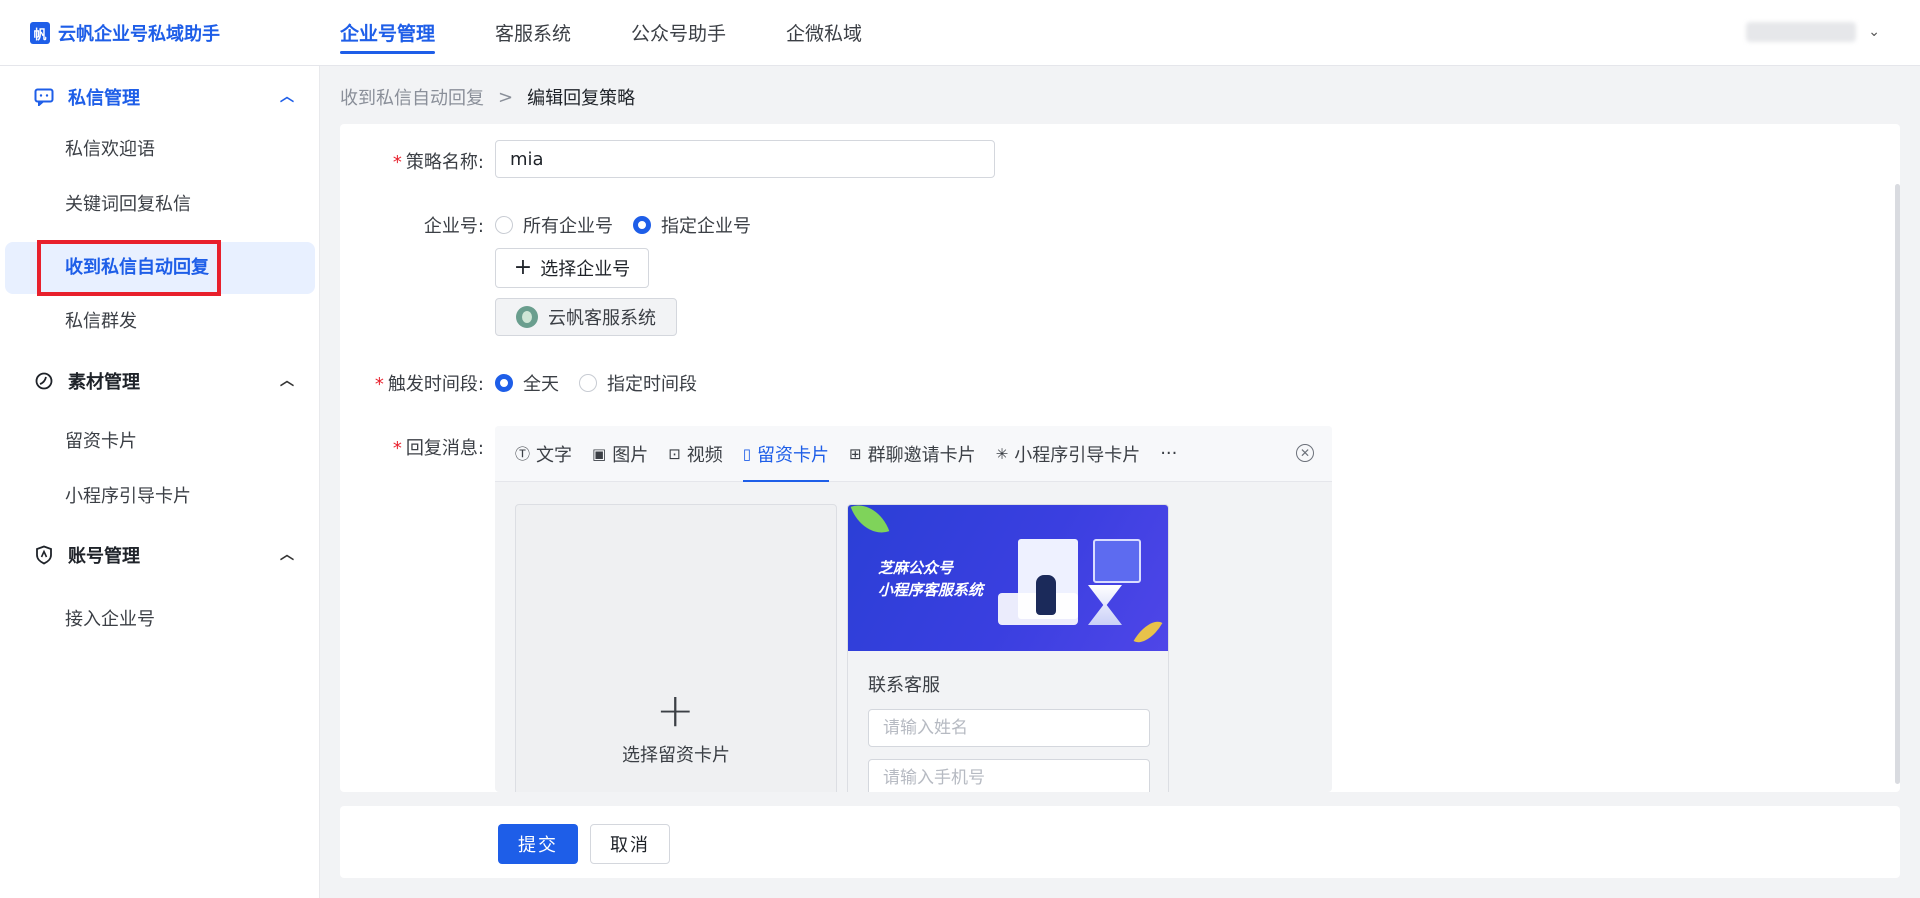 The image size is (1920, 898). I want to click on radio-specified-enterprise: 指定企业号, so click(692, 225).